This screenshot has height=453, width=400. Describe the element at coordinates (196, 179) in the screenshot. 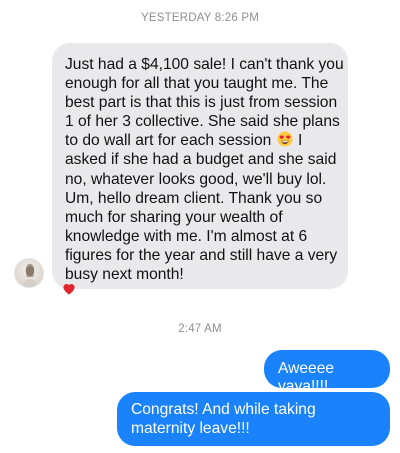

I see `message-line: no, whatever looks good, we'll buy lol.` at that location.